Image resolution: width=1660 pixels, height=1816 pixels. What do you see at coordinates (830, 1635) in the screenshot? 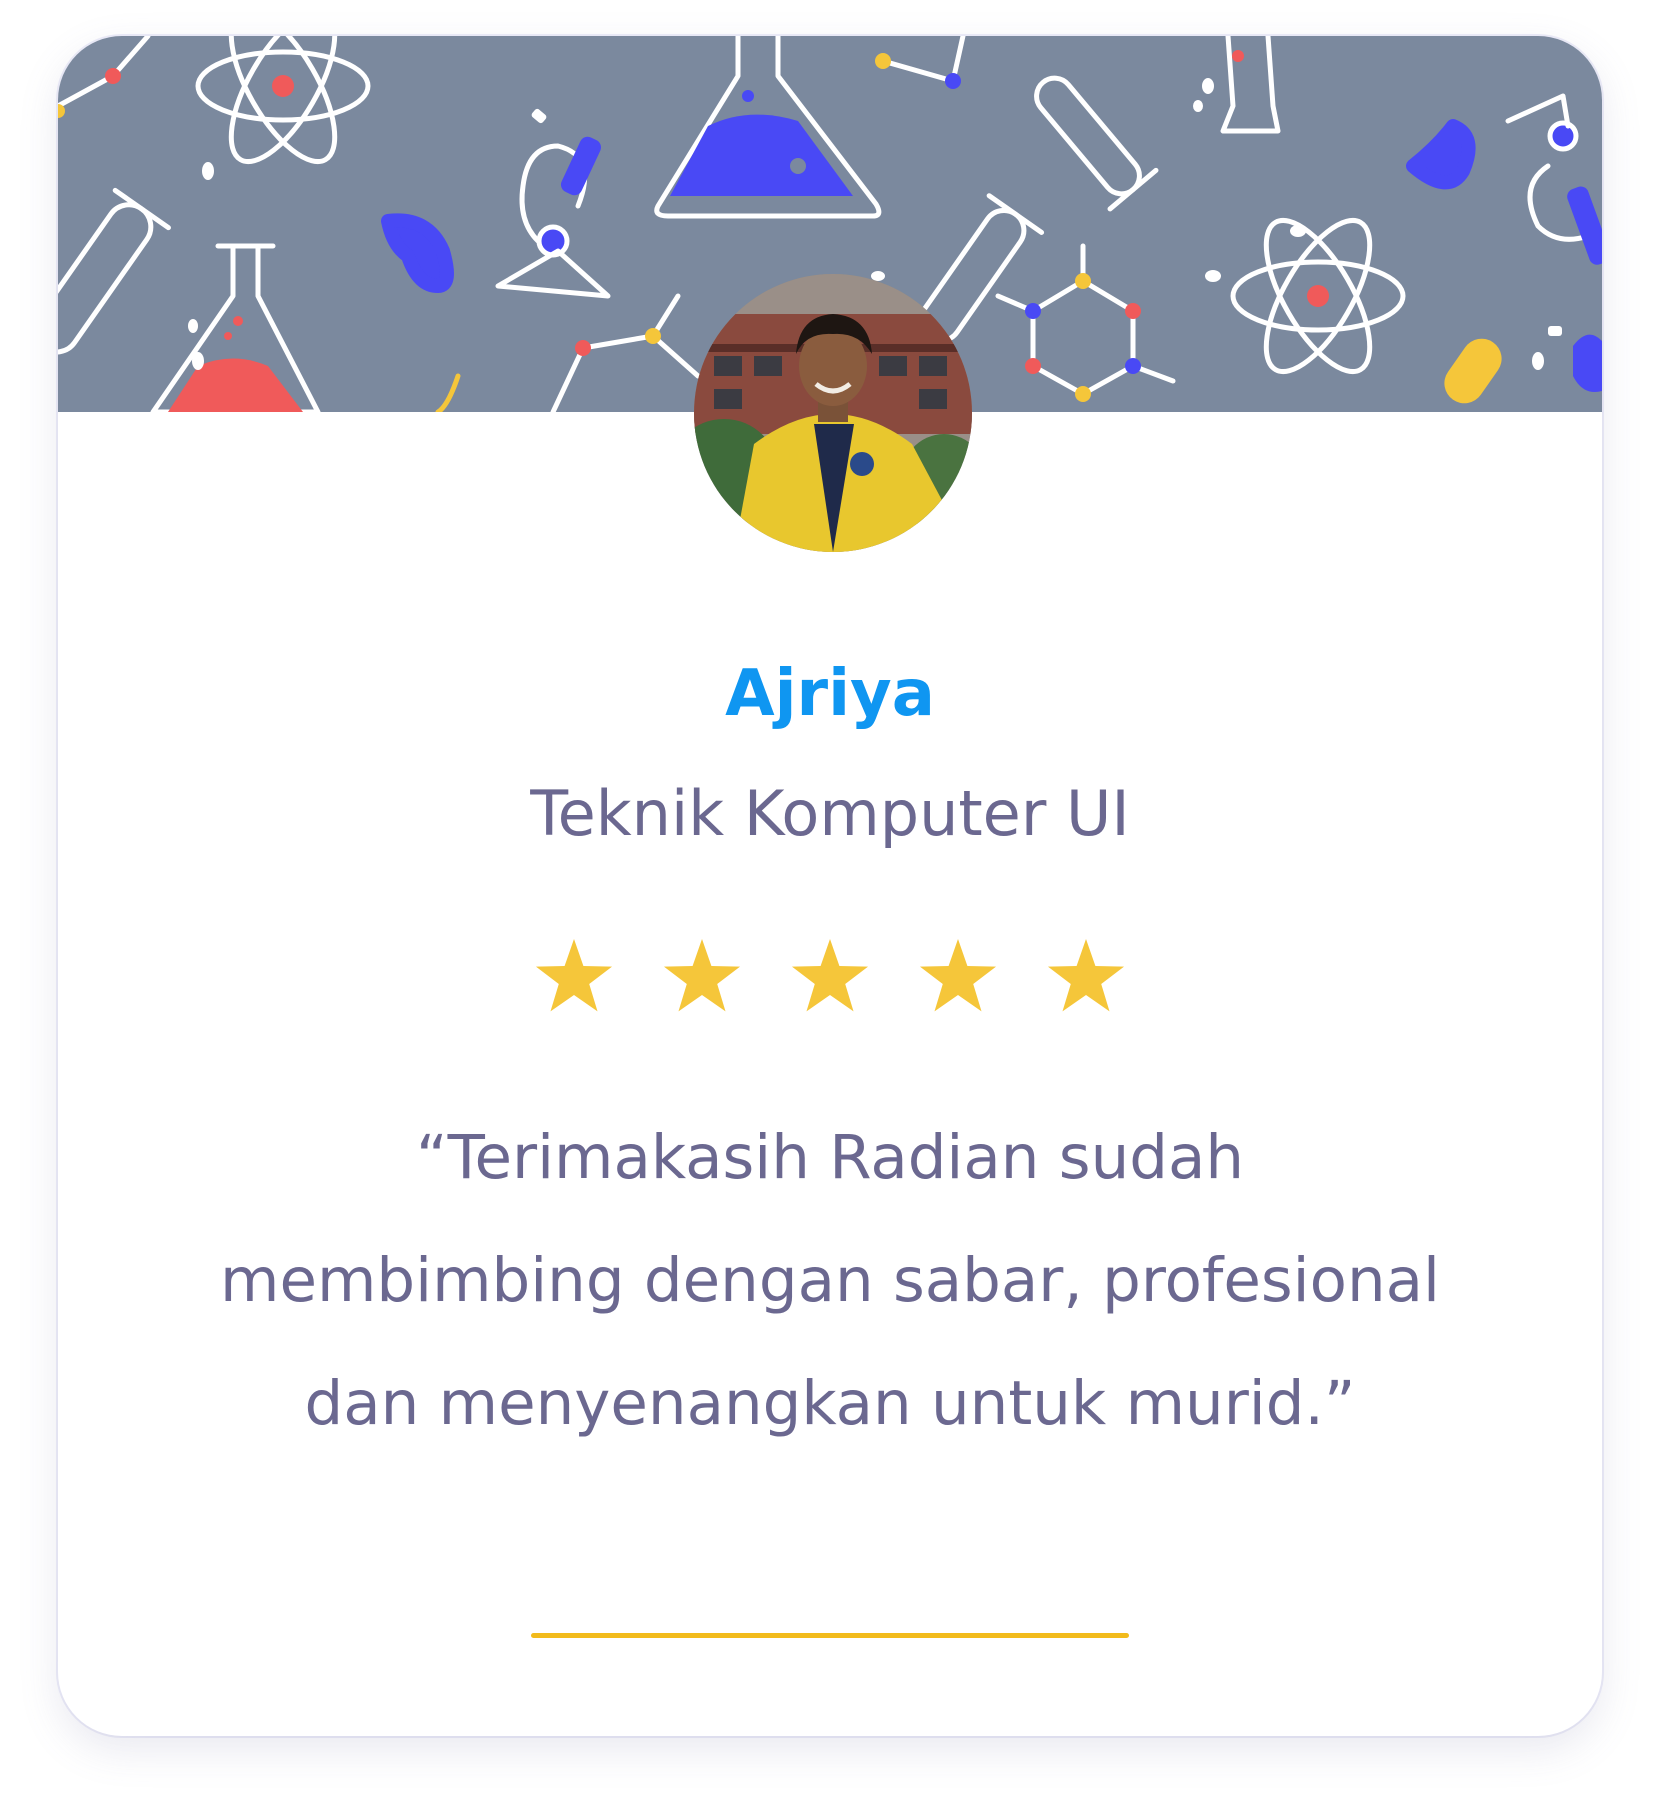
I see `accent-underline` at bounding box center [830, 1635].